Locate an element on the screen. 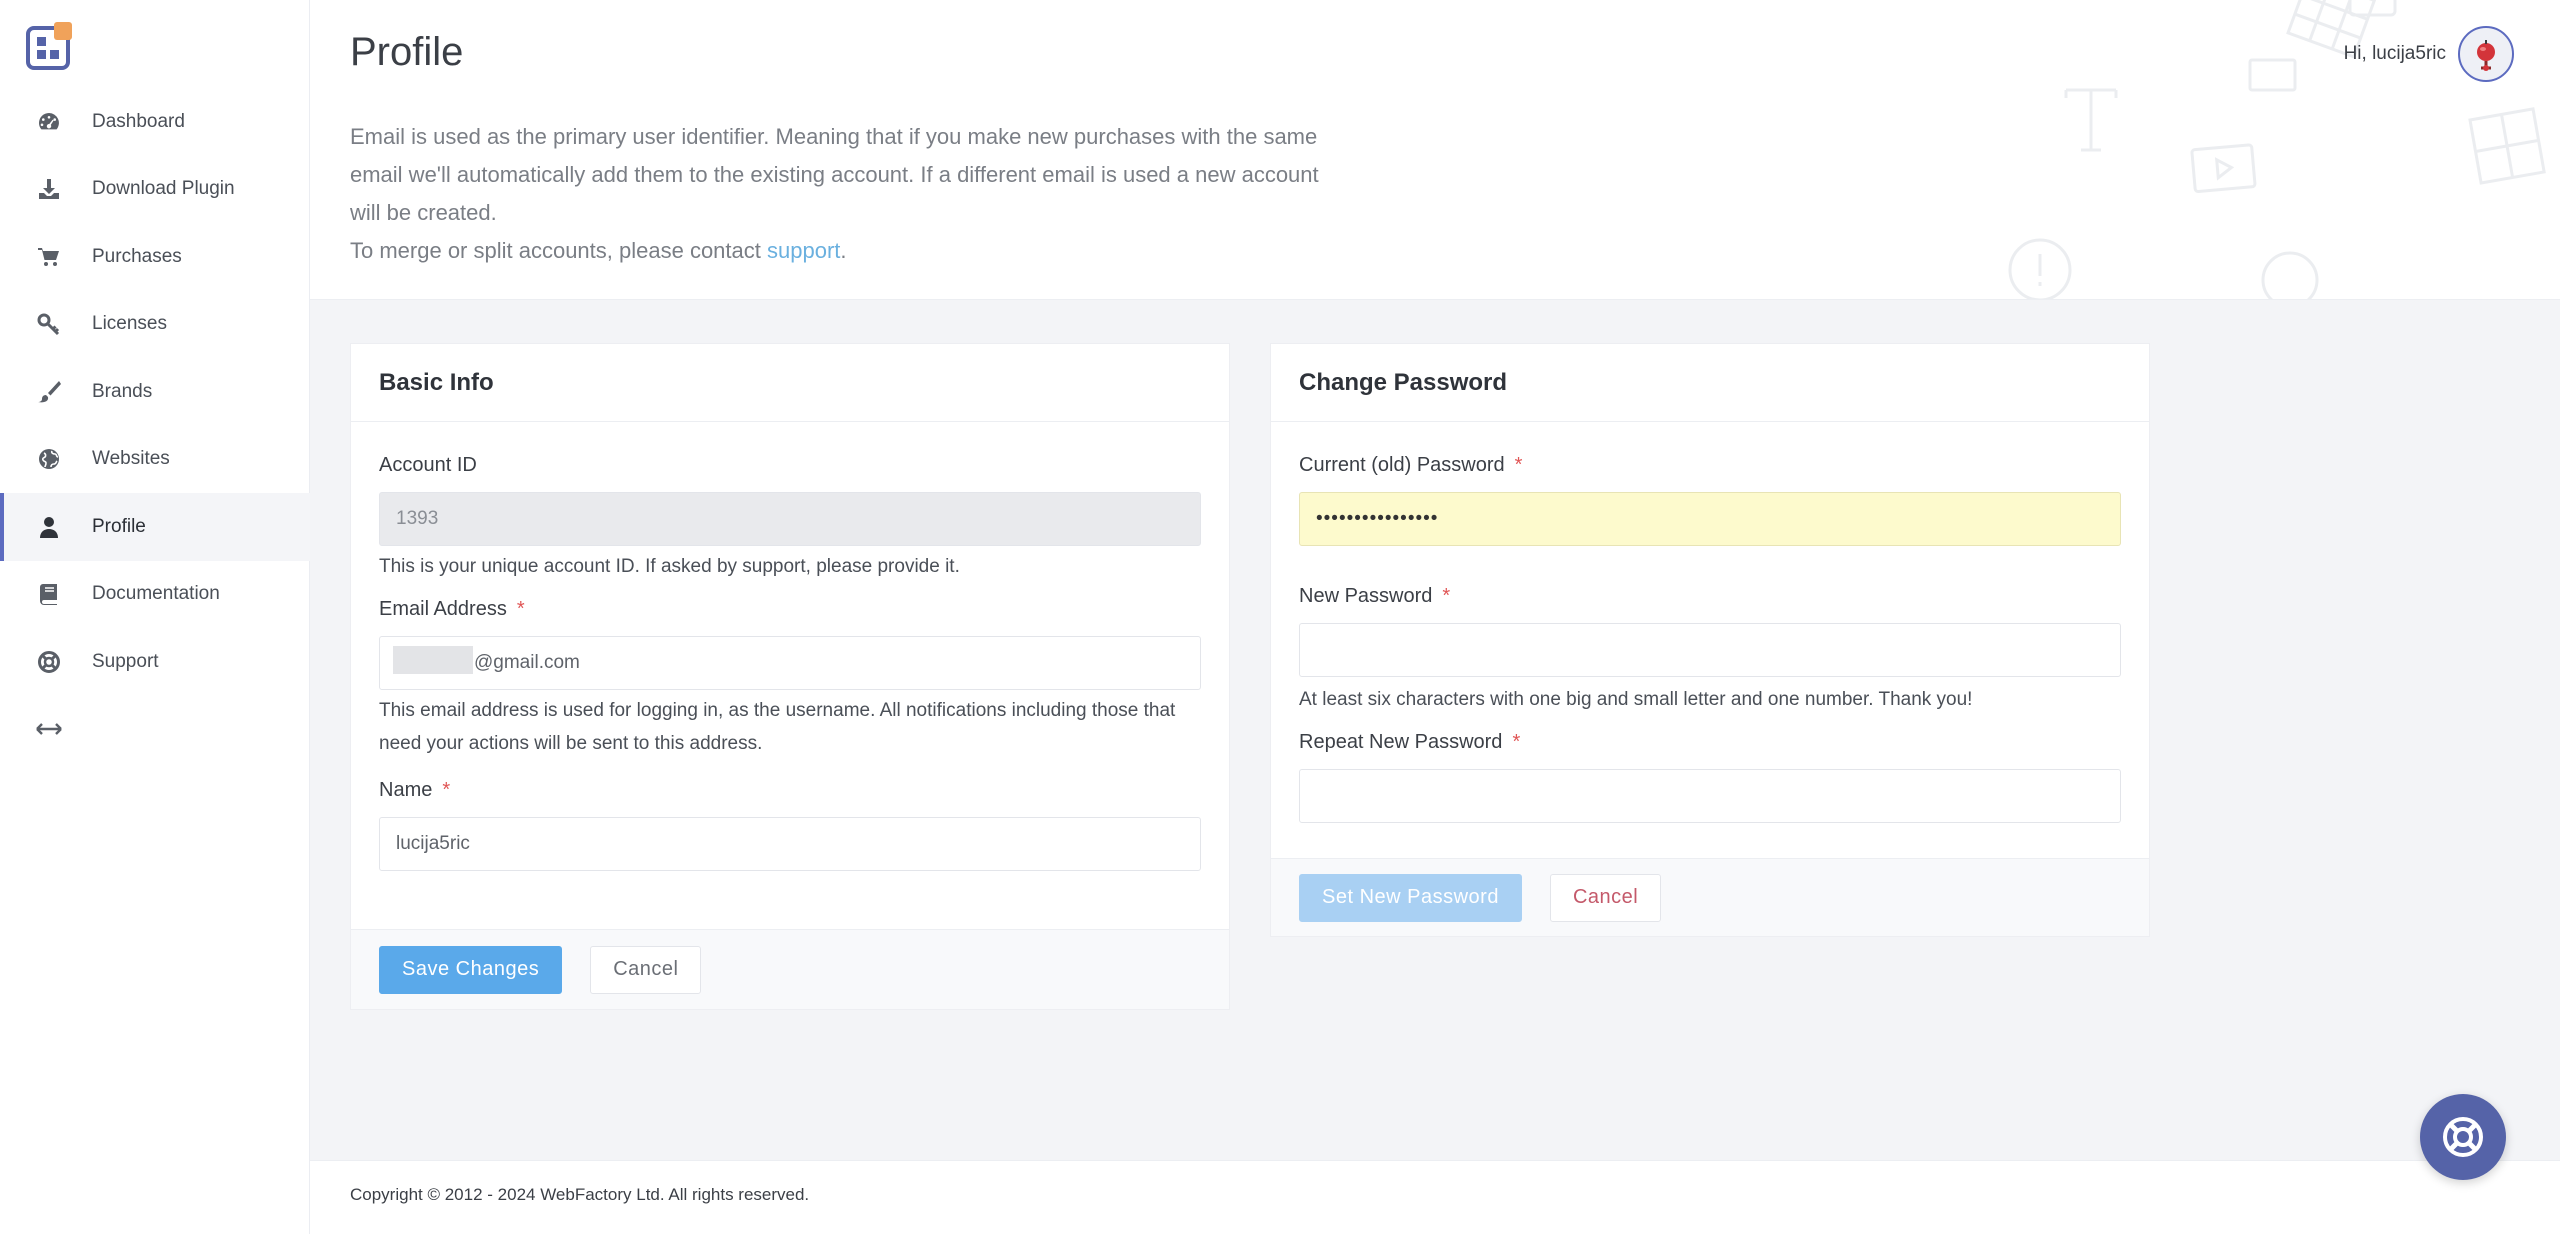 This screenshot has height=1234, width=2560. sidebar-item-label: Dashboard is located at coordinates (138, 121).